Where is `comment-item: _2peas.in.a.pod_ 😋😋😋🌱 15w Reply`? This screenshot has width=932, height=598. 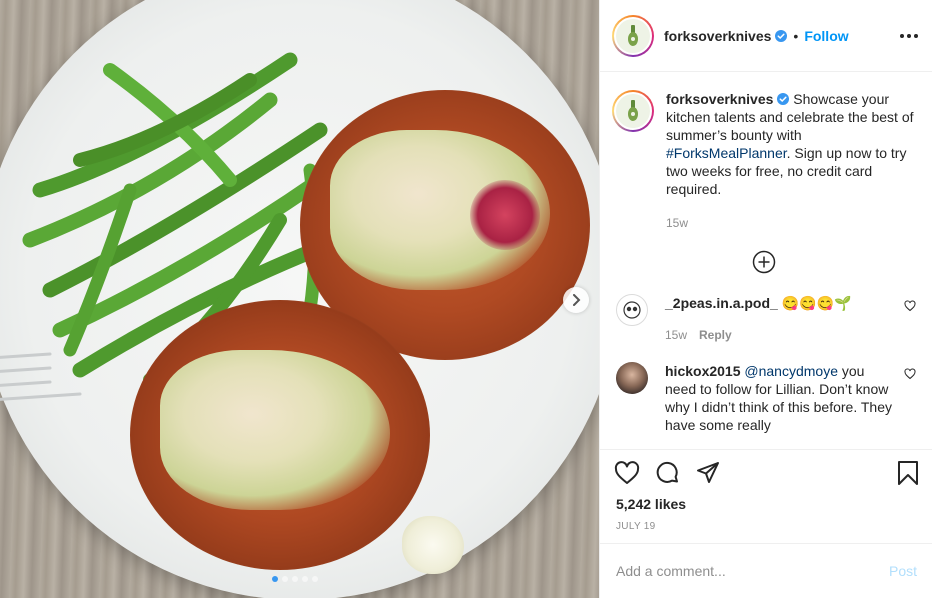 comment-item: _2peas.in.a.pod_ 😋😋😋🌱 15w Reply is located at coordinates (764, 319).